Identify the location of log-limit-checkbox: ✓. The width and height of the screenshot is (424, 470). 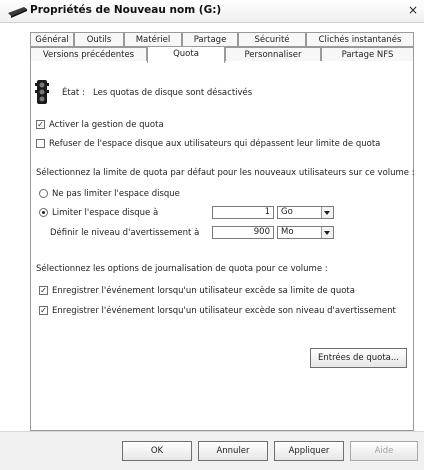
(43, 290).